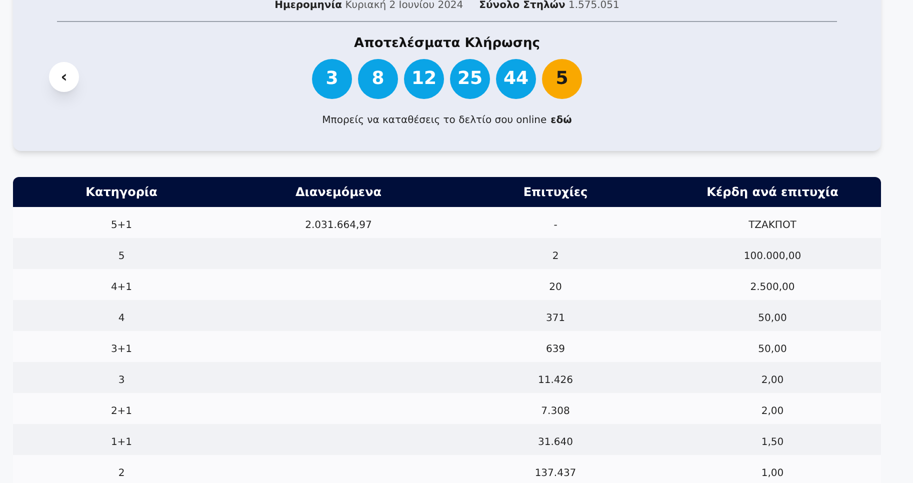 The image size is (913, 483). I want to click on table-cell: ΤΖΑΚΠΟΤ, so click(772, 225).